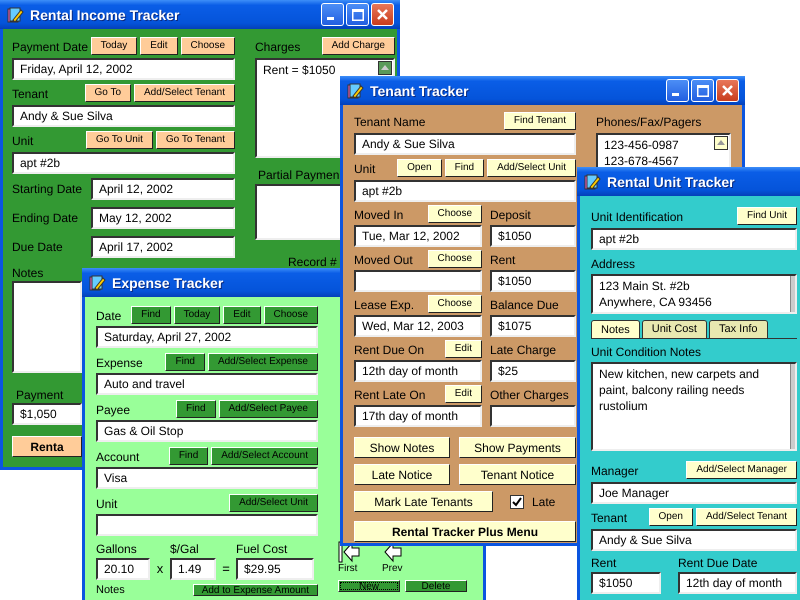  I want to click on action-button: Add/Select Account, so click(264, 456).